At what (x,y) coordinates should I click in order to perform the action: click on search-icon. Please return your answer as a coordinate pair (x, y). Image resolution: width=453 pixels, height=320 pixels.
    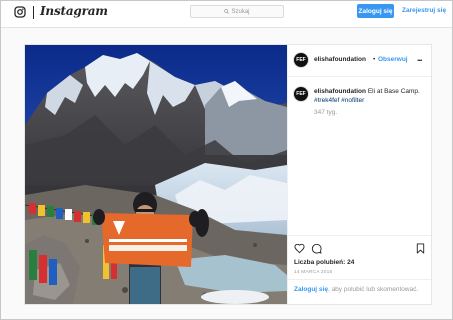
    Looking at the image, I should click on (227, 11).